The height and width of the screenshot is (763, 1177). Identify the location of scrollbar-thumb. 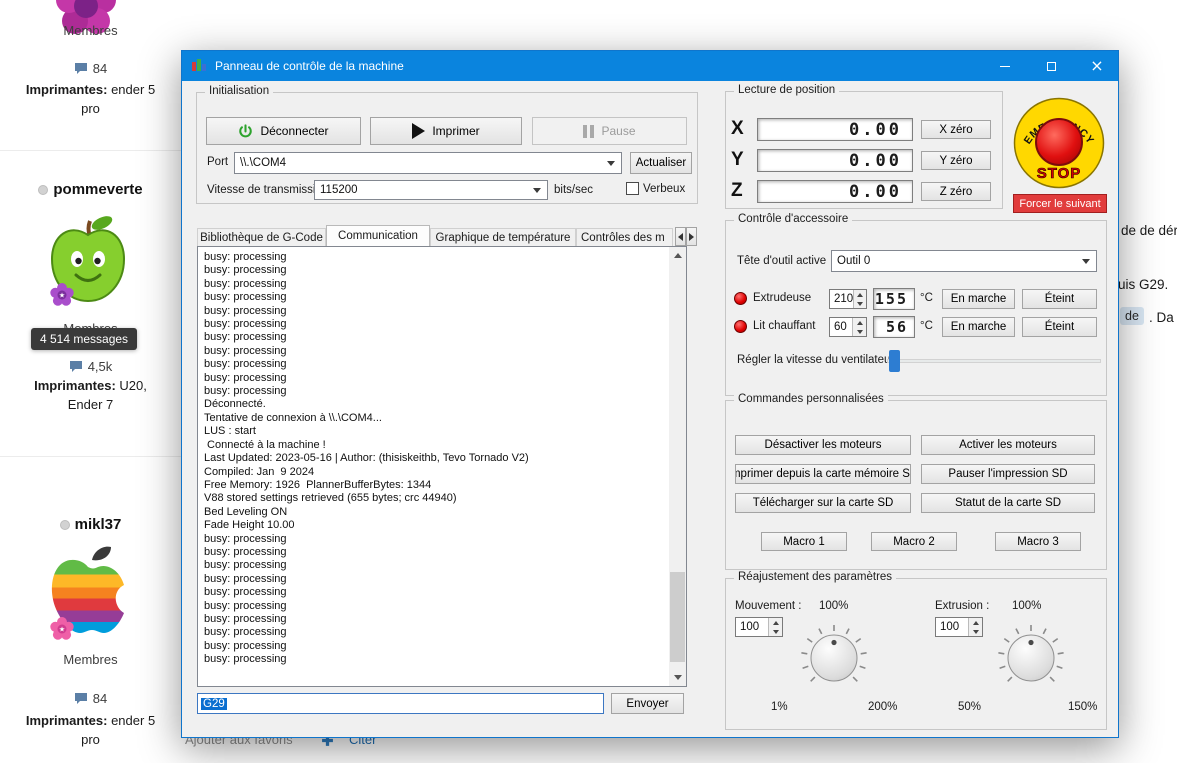
(677, 617).